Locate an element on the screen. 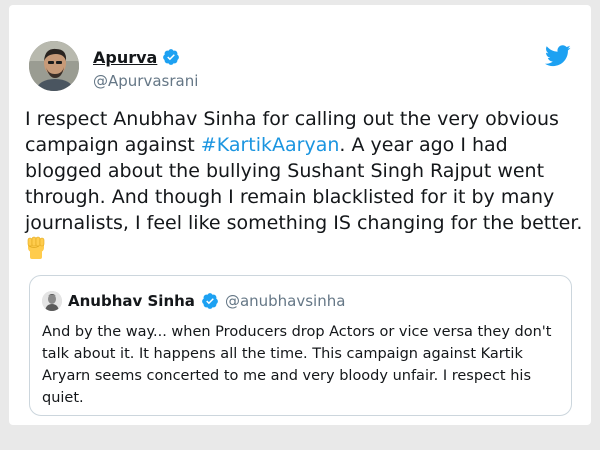 The height and width of the screenshot is (450, 600). quoted-tweet-header: Anubhav Sinha @anubhavsinha is located at coordinates (193, 301).